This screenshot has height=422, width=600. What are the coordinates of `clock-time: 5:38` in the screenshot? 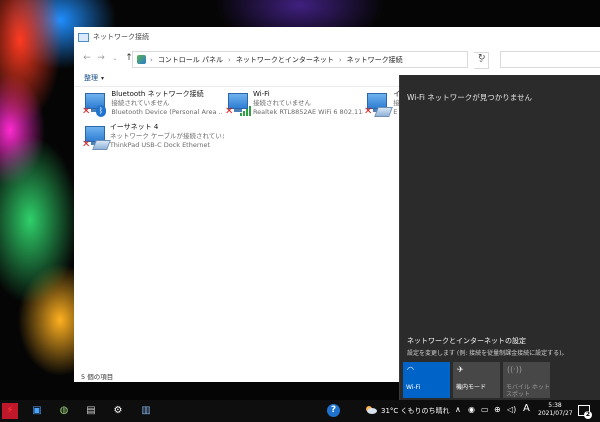 It's located at (555, 405).